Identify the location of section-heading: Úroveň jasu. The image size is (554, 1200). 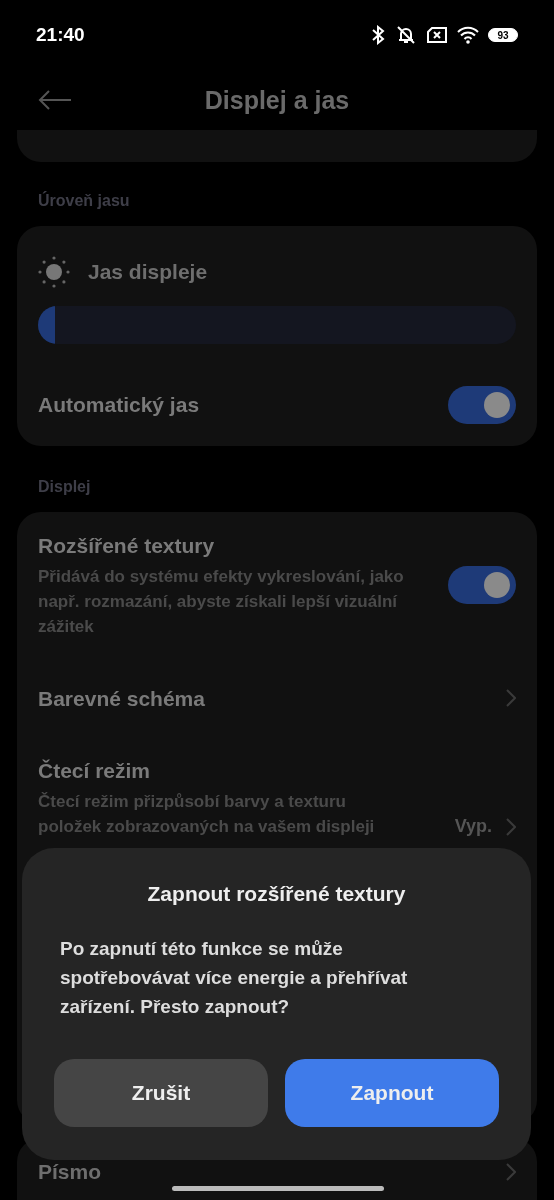
(84, 200).